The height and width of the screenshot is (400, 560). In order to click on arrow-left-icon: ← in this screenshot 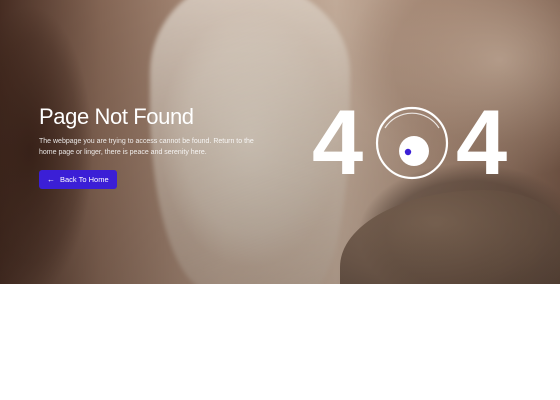, I will do `click(51, 179)`.